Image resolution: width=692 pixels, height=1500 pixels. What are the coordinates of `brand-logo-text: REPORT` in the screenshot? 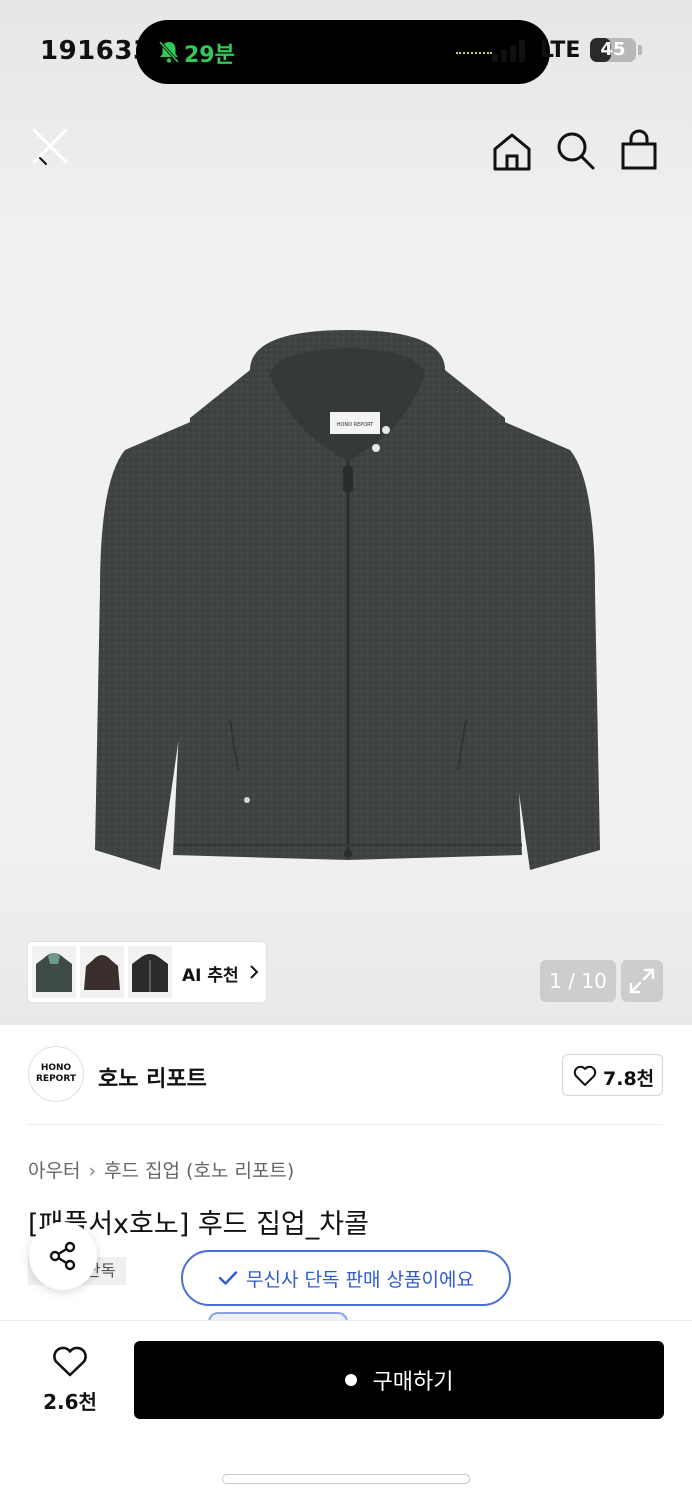 It's located at (56, 1079).